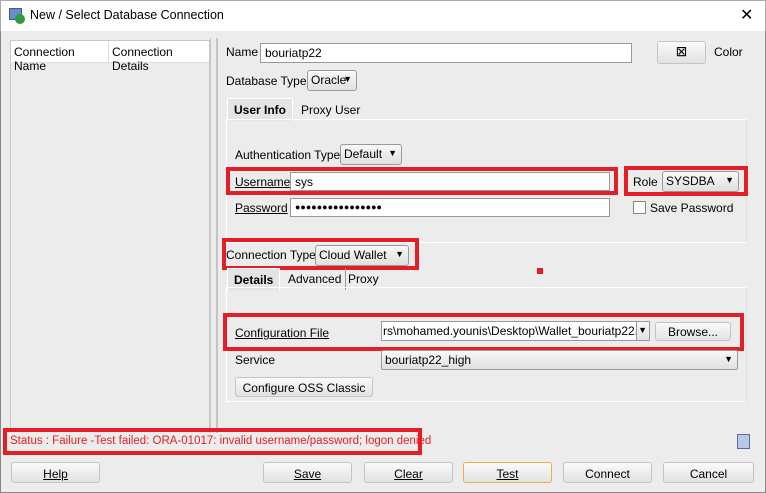 This screenshot has width=766, height=493. I want to click on tab-proxy-user: Proxy User, so click(330, 110).